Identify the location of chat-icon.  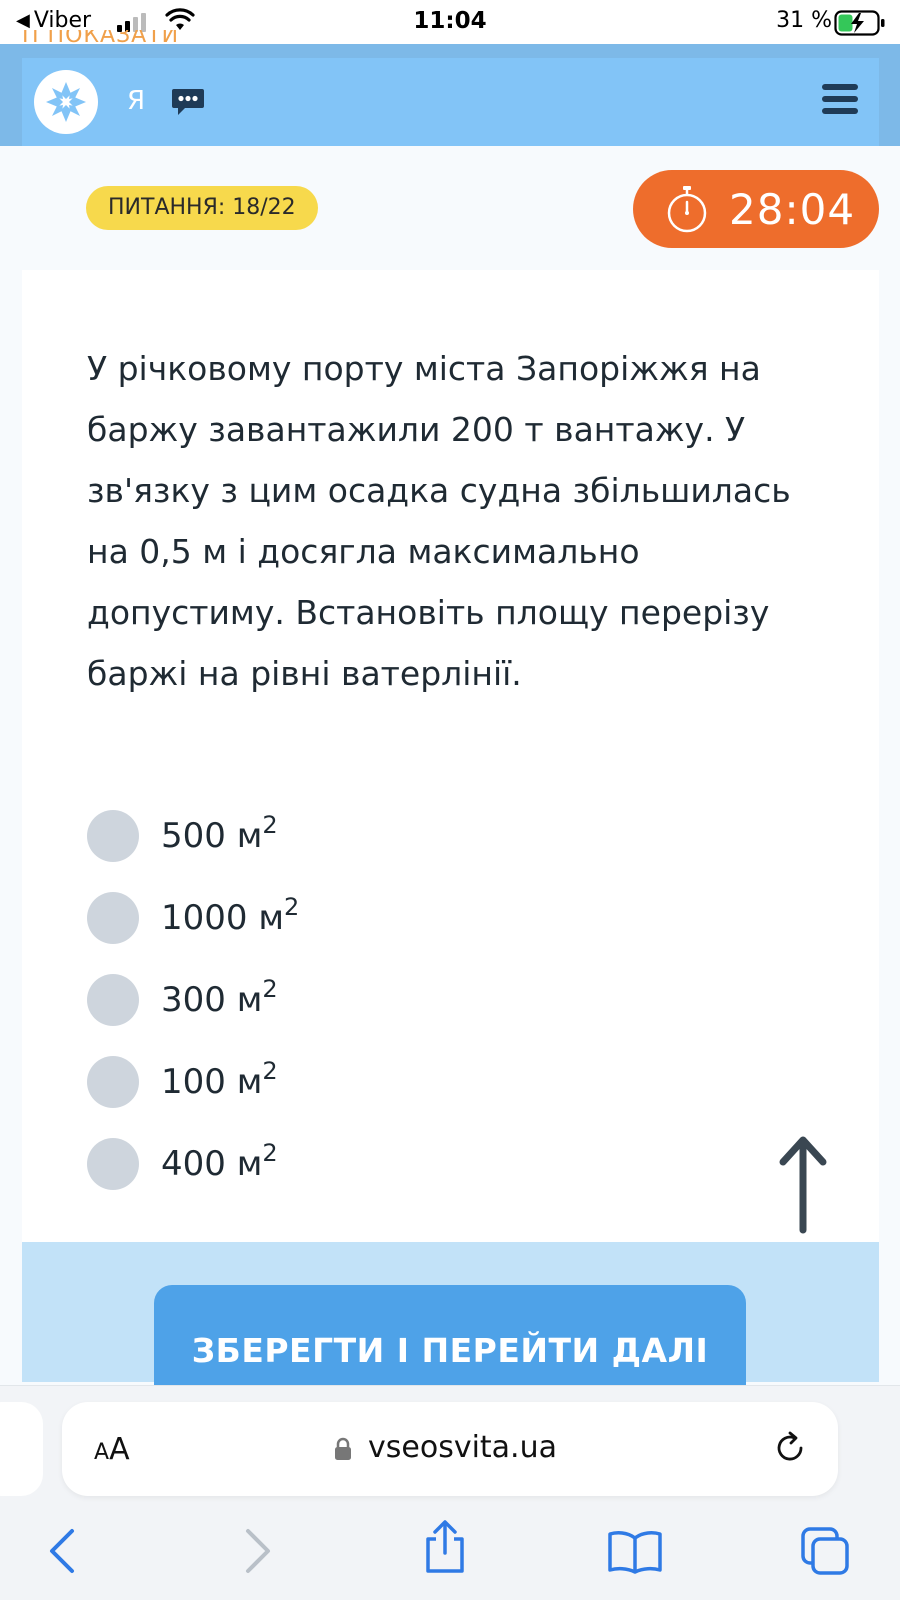
(188, 102).